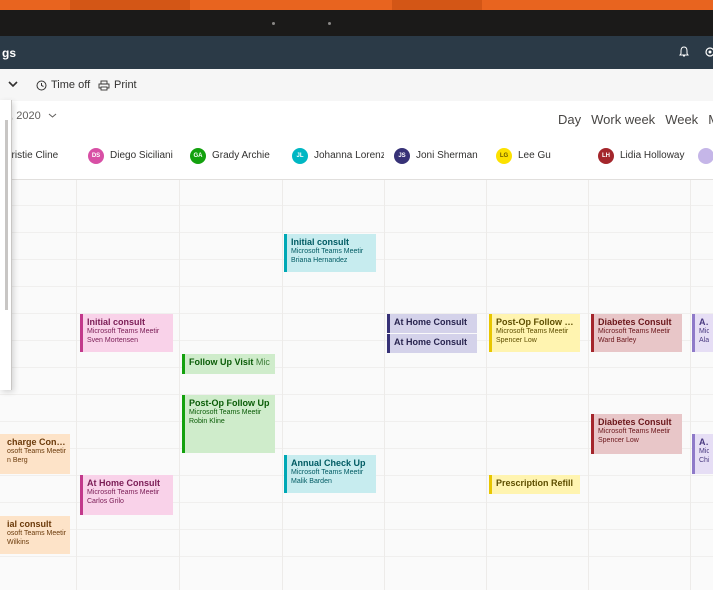 The height and width of the screenshot is (590, 713). What do you see at coordinates (356, 23) in the screenshot?
I see `title-bar` at bounding box center [356, 23].